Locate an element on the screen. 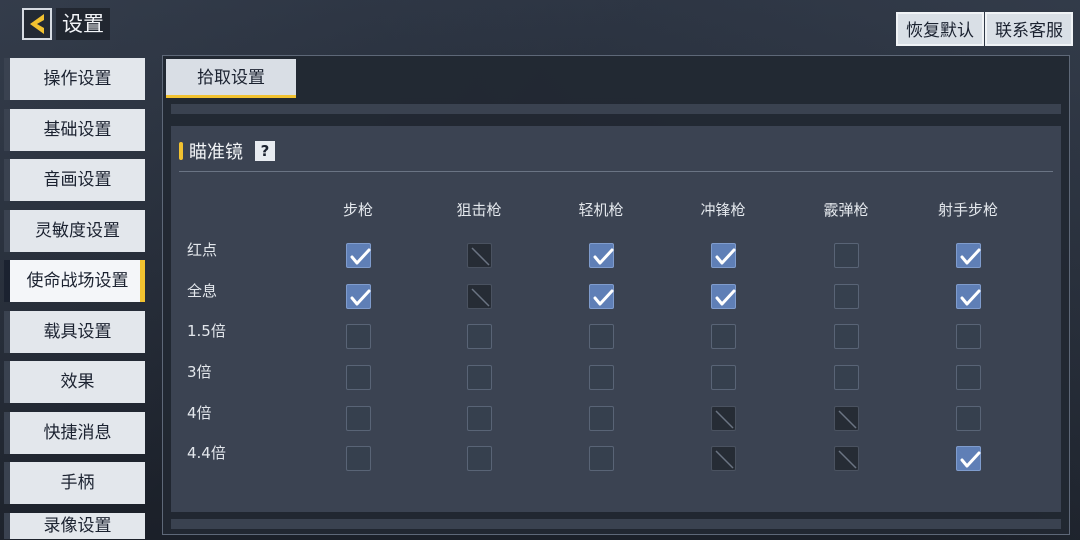 The height and width of the screenshot is (540, 1080). help-icon: ? is located at coordinates (265, 151).